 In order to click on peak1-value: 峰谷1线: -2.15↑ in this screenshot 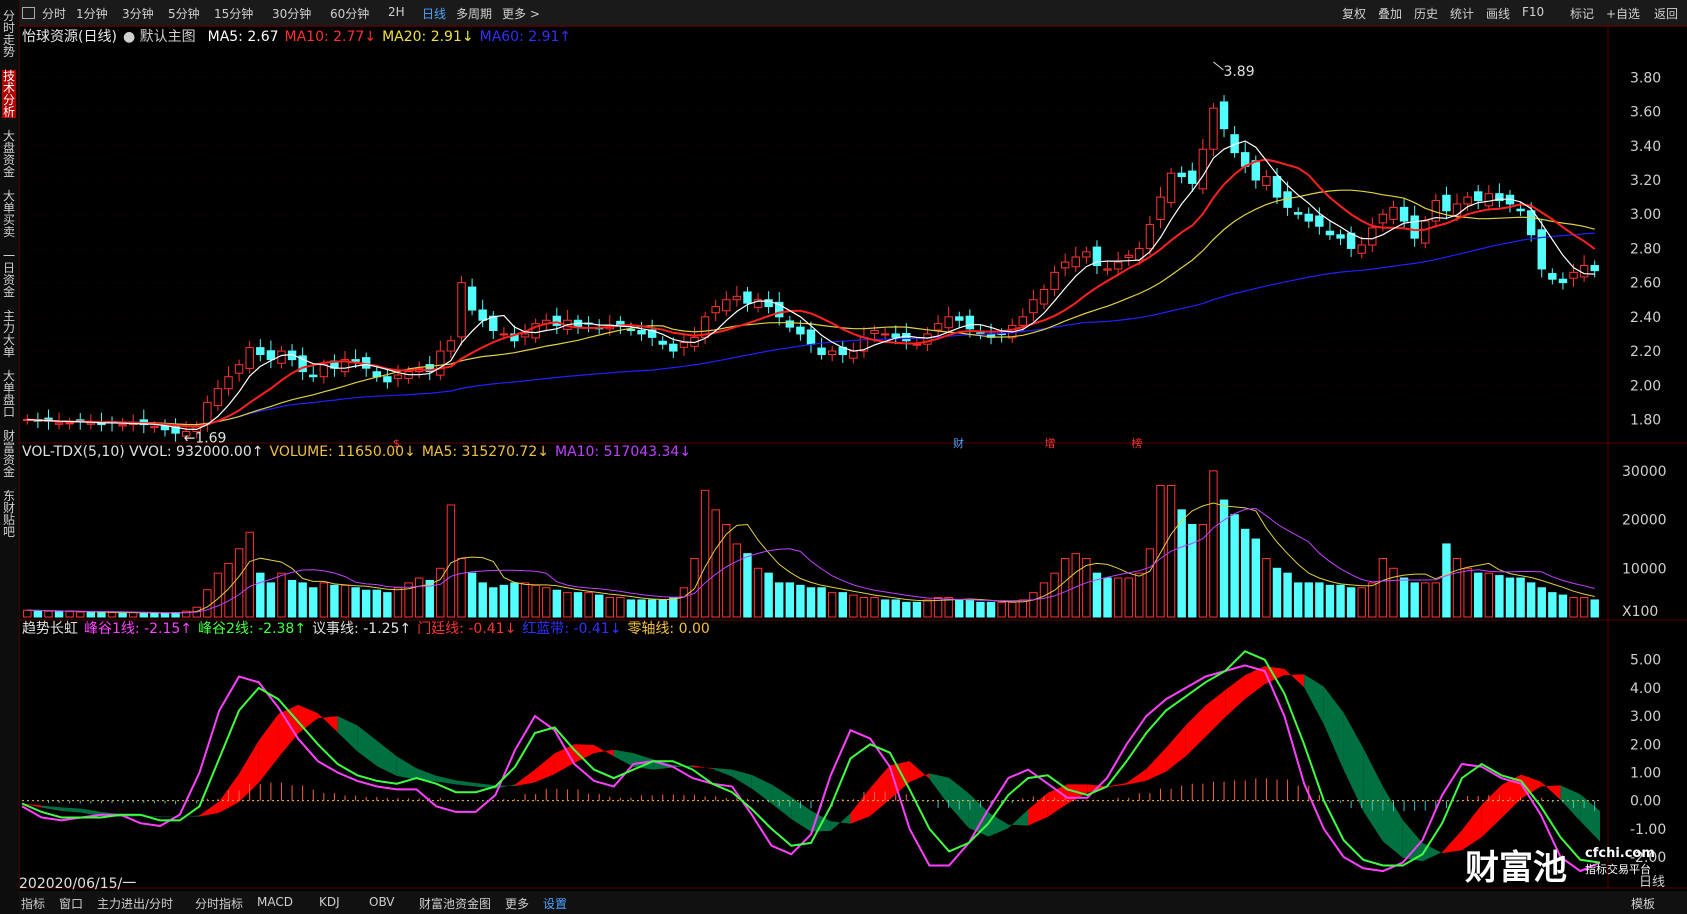, I will do `click(138, 629)`.